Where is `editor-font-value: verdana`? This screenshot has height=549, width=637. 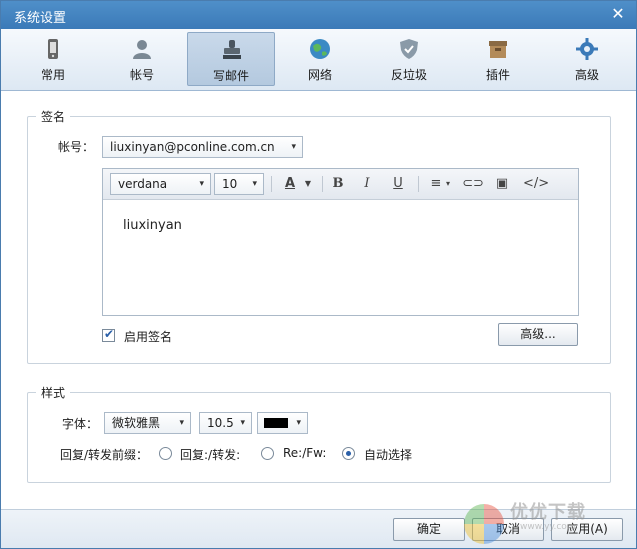 editor-font-value: verdana is located at coordinates (143, 184).